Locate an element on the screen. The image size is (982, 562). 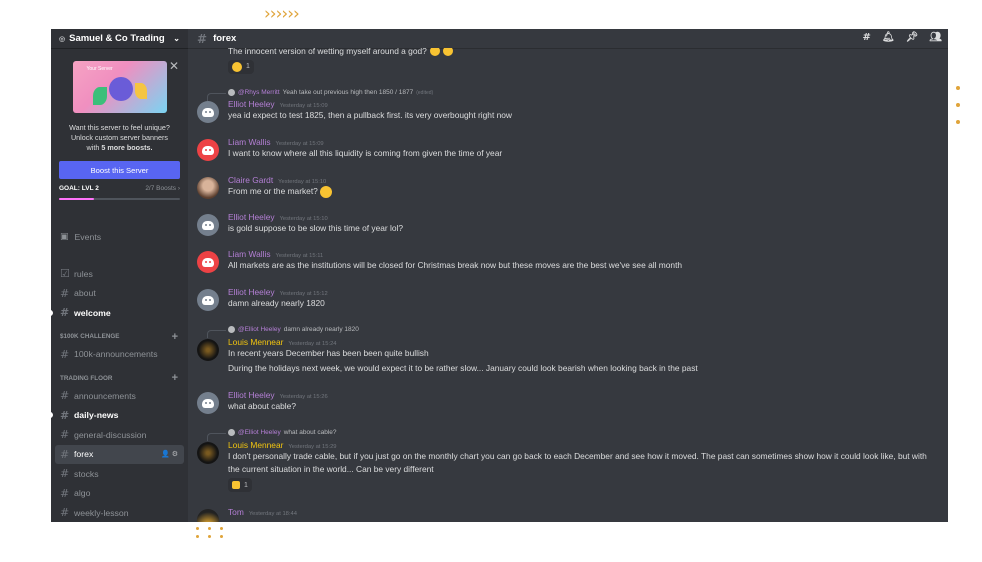
boost-server-button: Boost this Server is located at coordinates (119, 170).